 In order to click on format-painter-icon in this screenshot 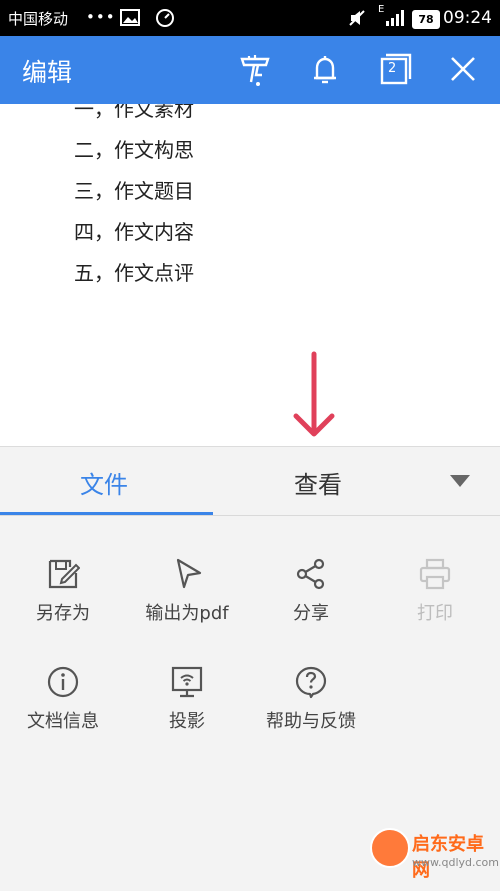, I will do `click(255, 70)`.